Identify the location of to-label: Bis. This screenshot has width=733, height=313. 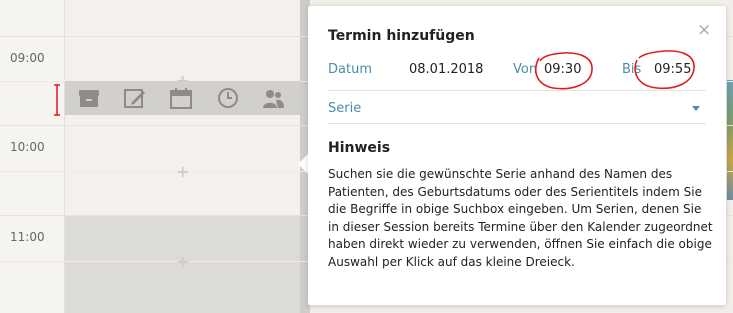
(632, 69).